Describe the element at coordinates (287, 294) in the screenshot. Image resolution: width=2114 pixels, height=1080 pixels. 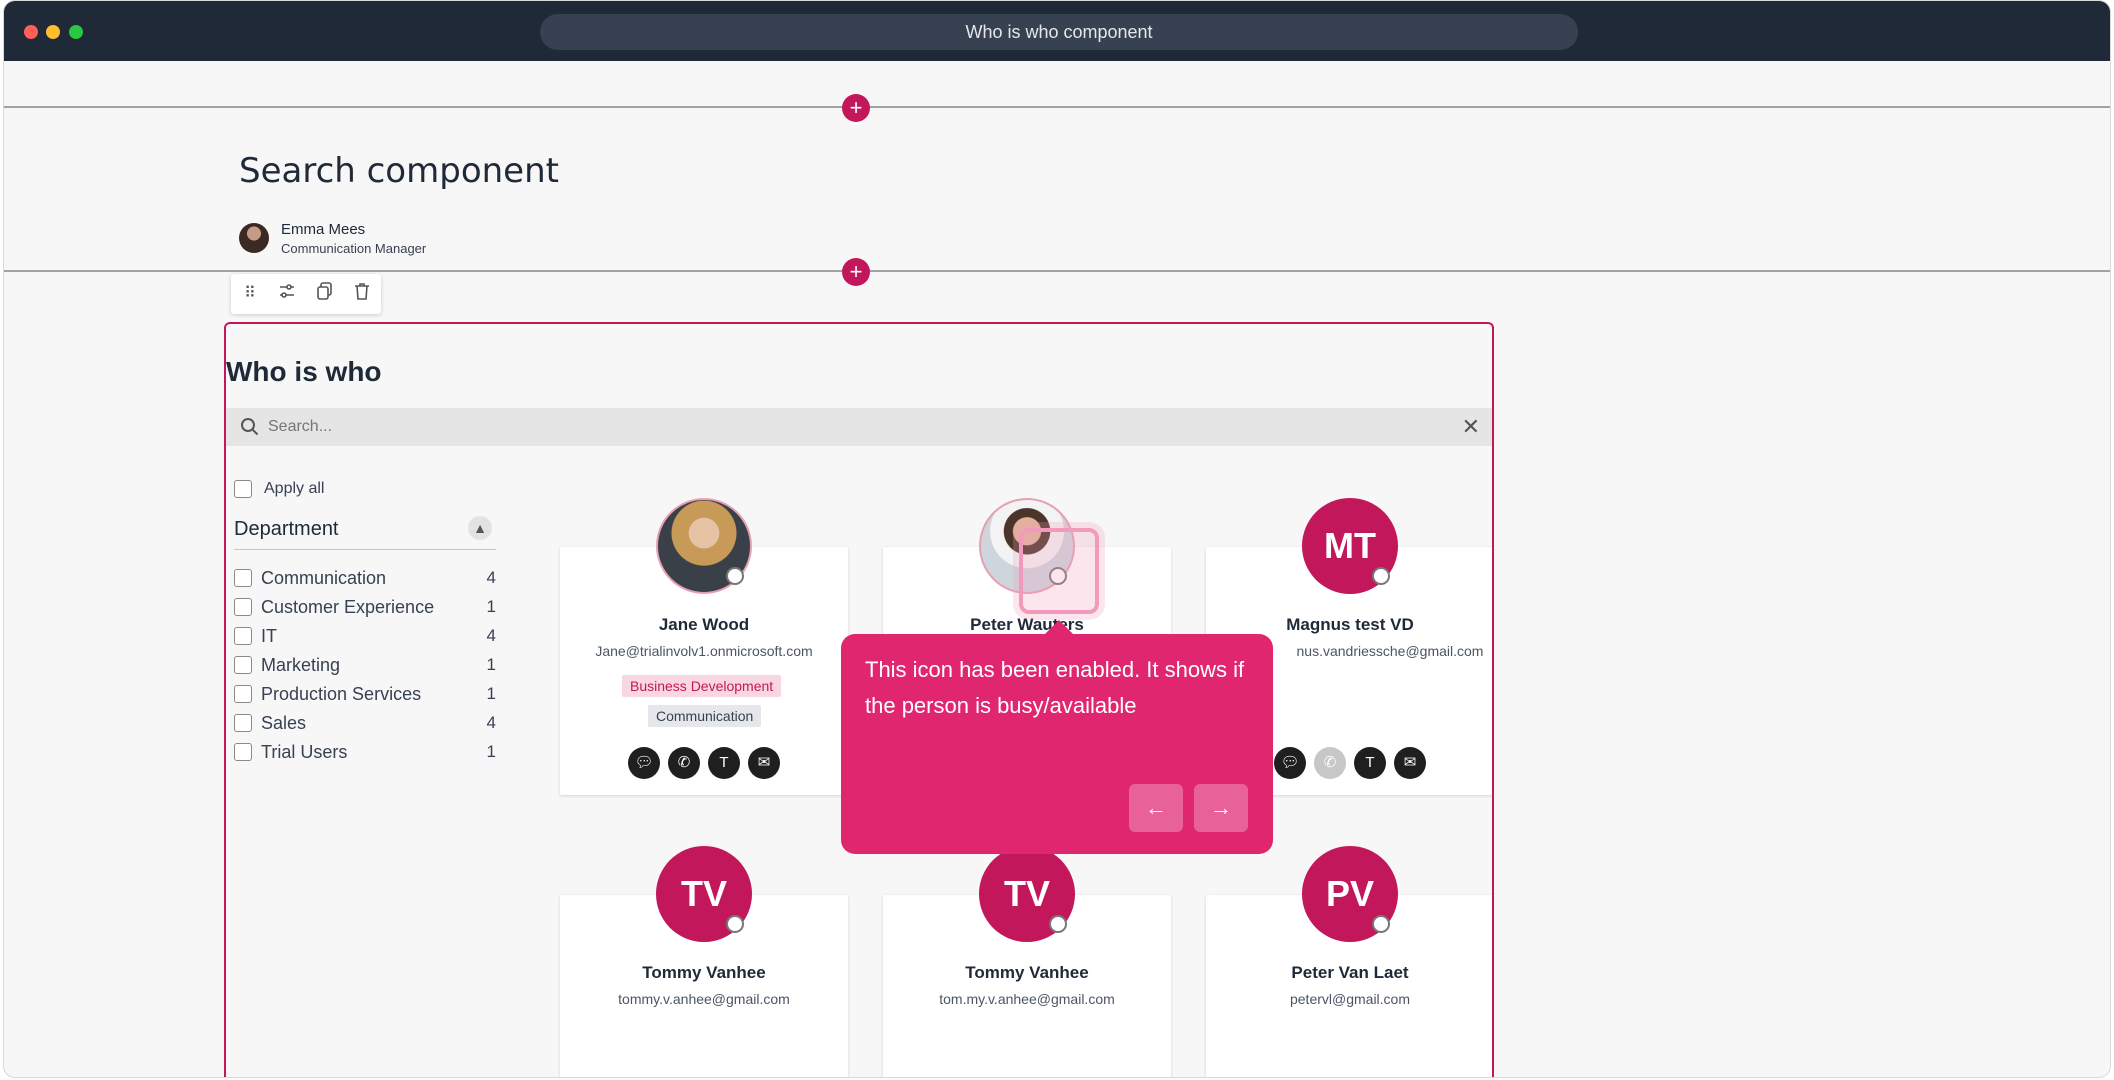
I see `settings-icon` at that location.